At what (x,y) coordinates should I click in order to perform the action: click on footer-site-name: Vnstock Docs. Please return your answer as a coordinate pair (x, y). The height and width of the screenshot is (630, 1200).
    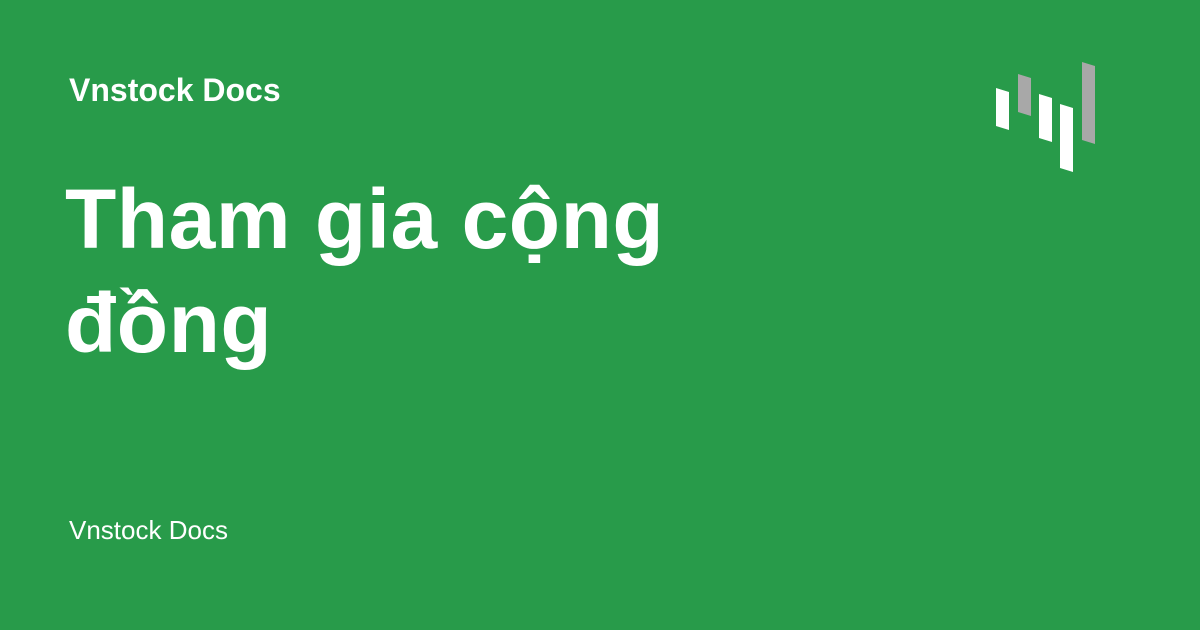
    Looking at the image, I should click on (148, 530).